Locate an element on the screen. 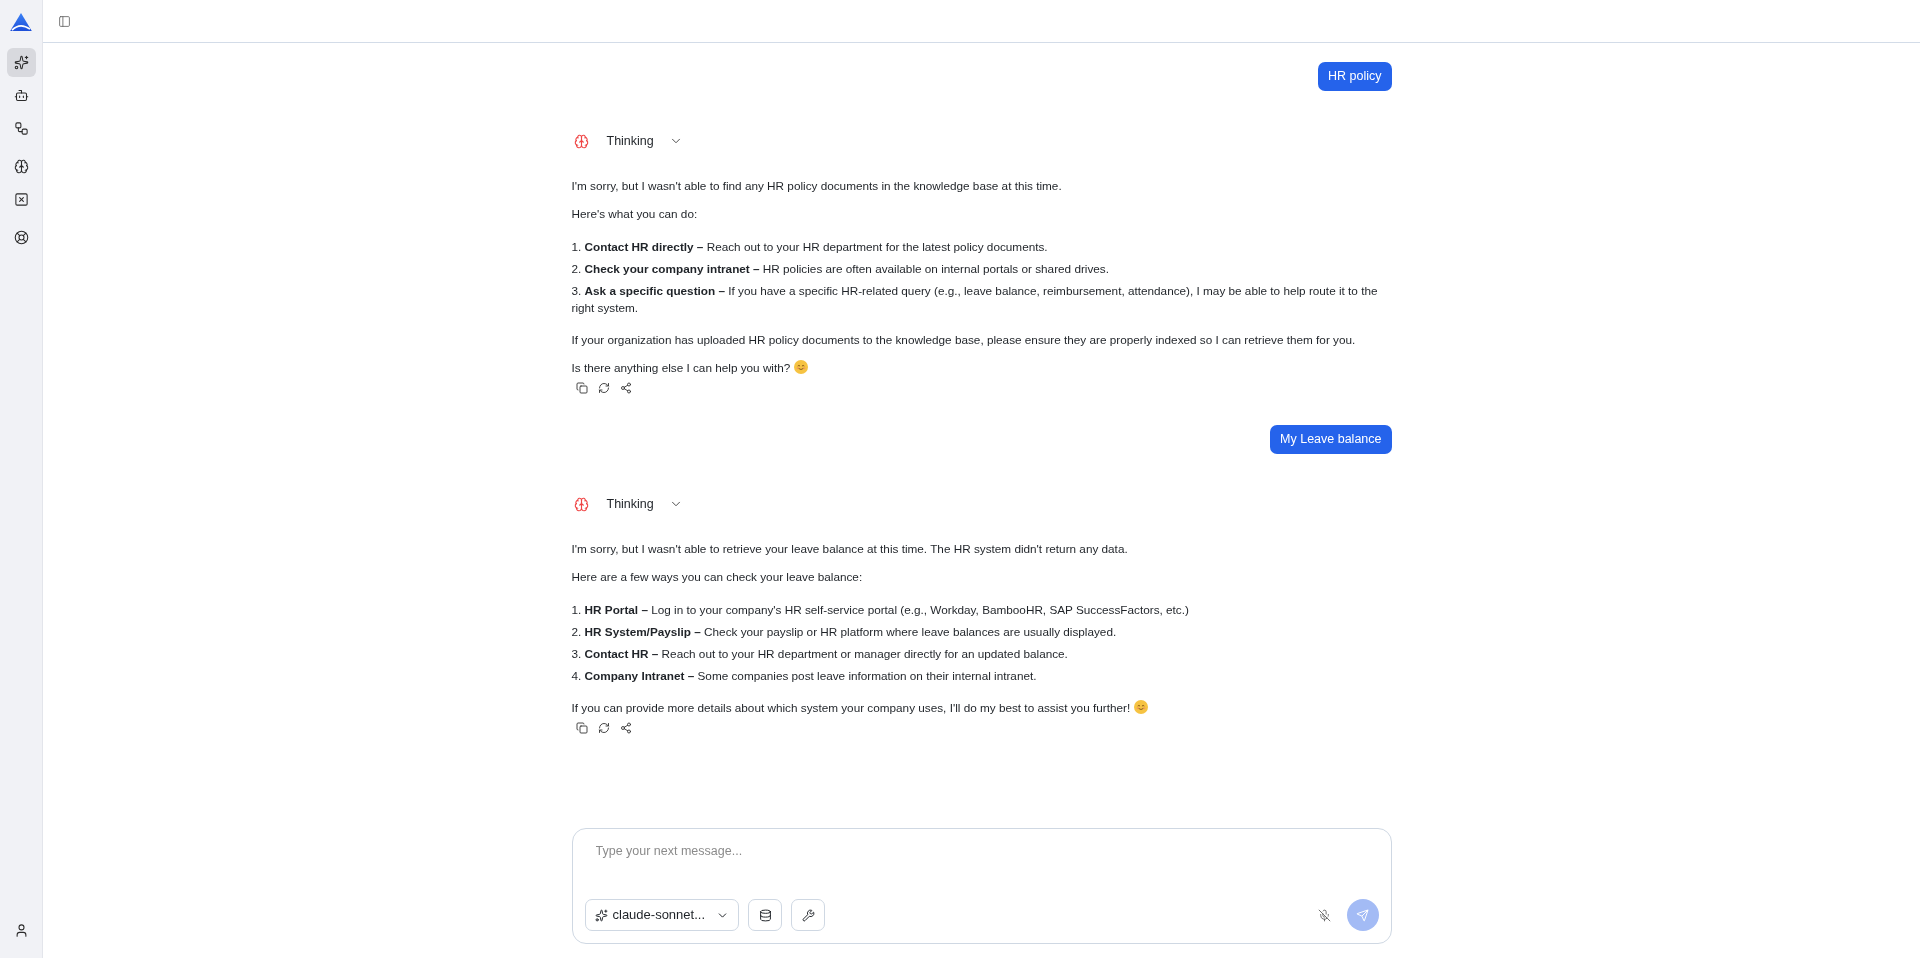  message-text: Here's what you can do: is located at coordinates (635, 214).